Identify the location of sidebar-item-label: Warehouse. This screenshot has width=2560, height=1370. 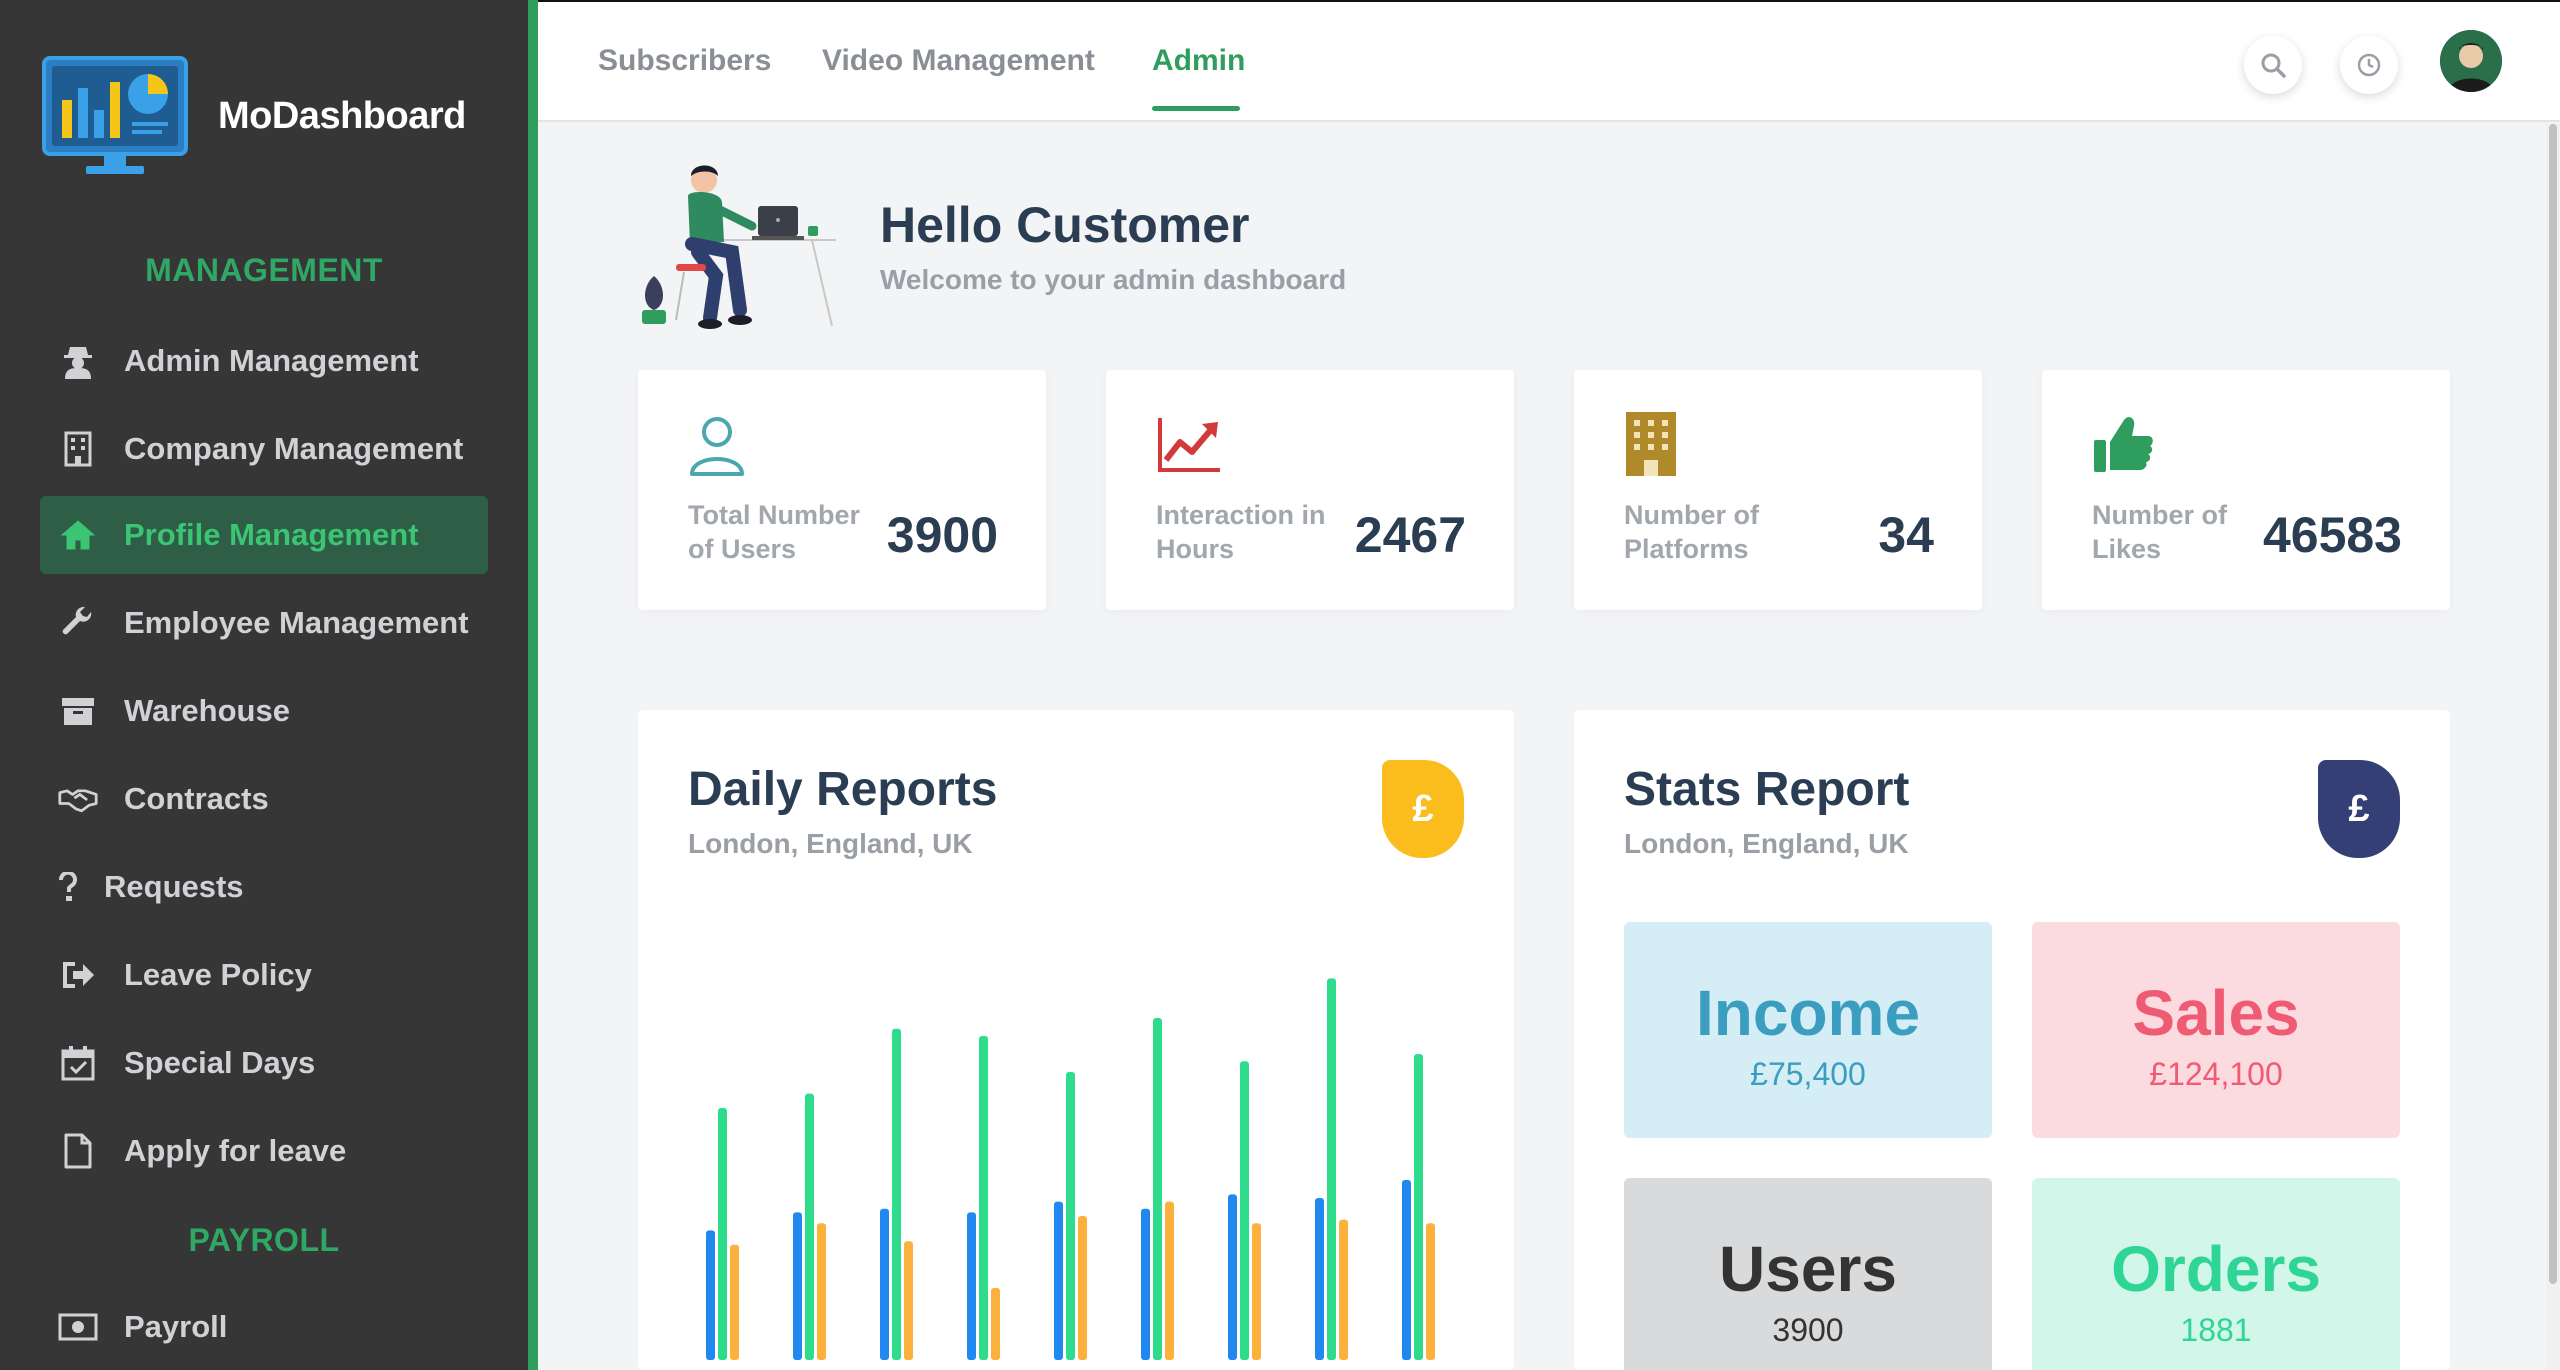
(207, 710).